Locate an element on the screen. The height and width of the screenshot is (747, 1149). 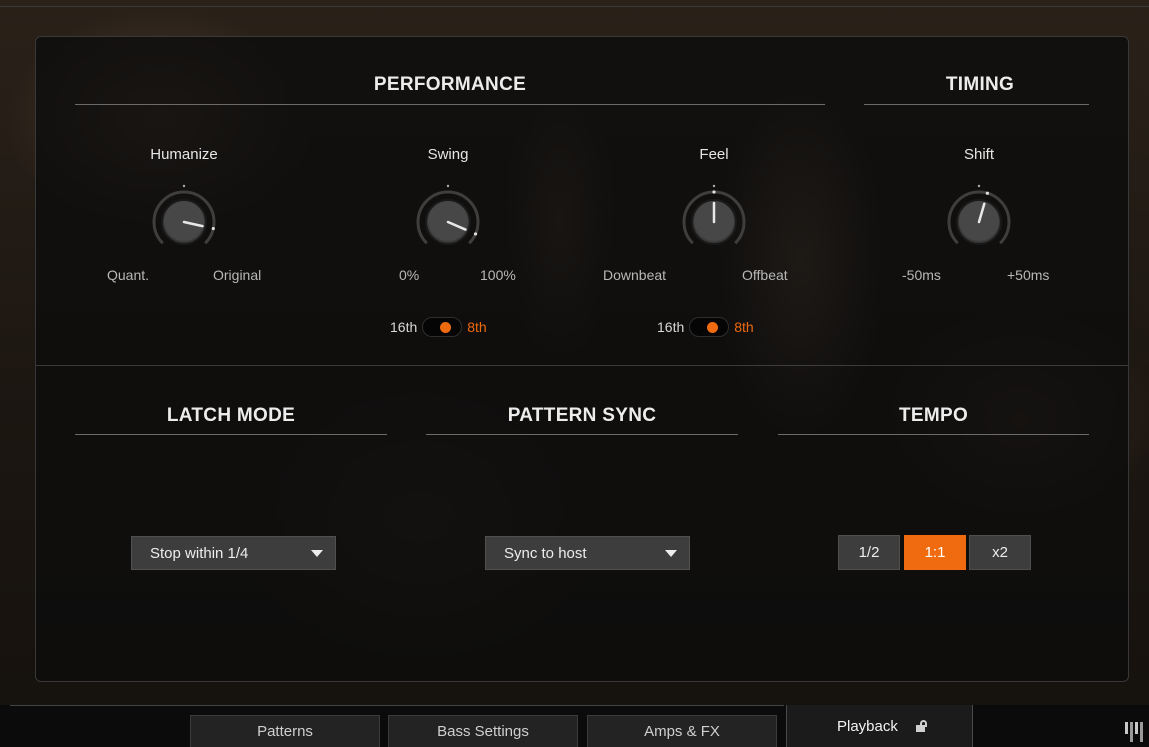
piano-keys-icon is located at coordinates (1135, 732).